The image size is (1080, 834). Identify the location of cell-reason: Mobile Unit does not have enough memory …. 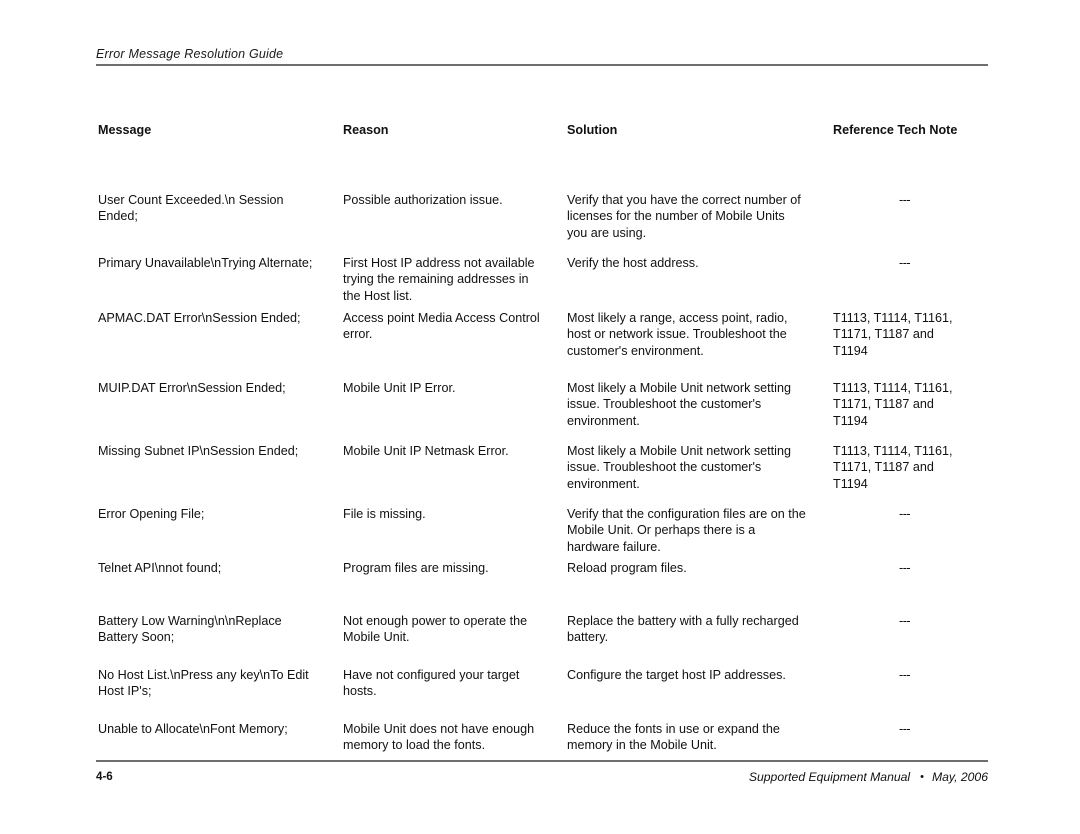
(439, 737).